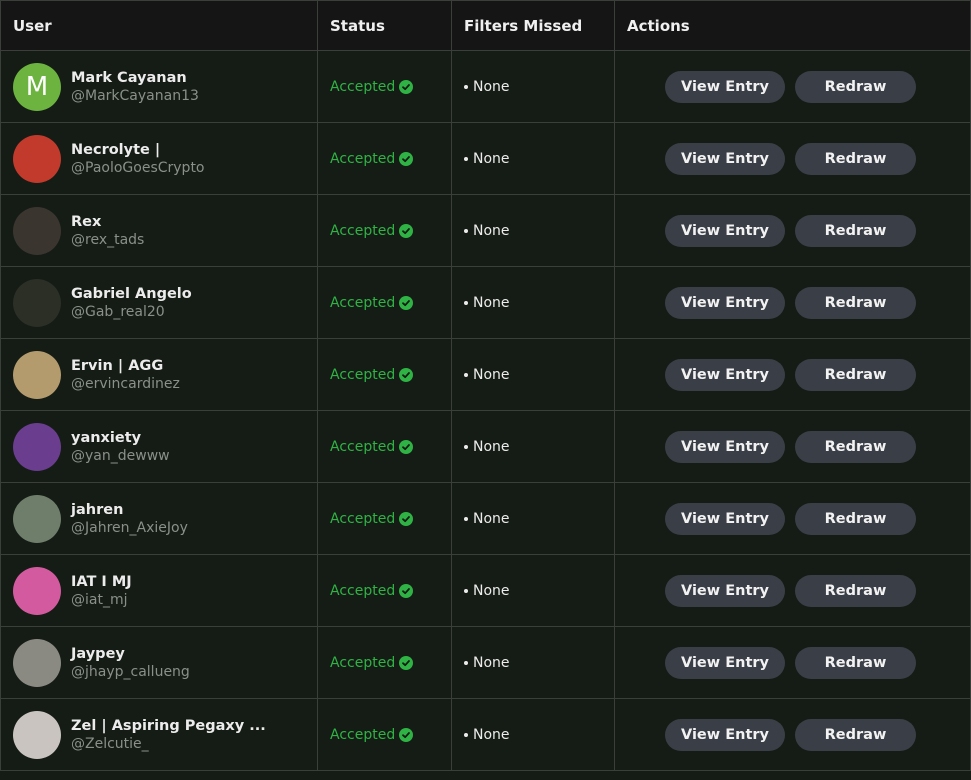 The width and height of the screenshot is (971, 780). Describe the element at coordinates (159, 590) in the screenshot. I see `user-cell: IAT I MJ @iat_mj` at that location.